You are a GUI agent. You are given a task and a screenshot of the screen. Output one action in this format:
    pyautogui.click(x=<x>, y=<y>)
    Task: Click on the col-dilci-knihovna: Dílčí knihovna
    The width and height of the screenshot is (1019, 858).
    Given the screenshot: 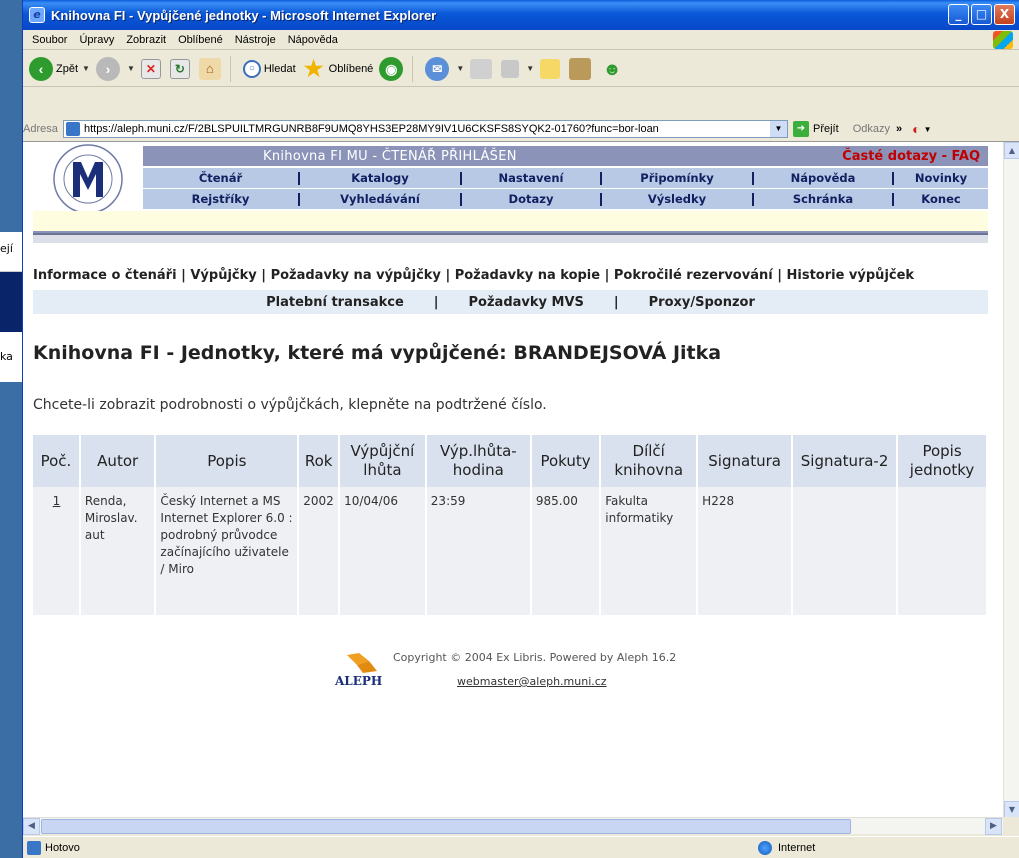 What is the action you would take?
    pyautogui.click(x=649, y=461)
    